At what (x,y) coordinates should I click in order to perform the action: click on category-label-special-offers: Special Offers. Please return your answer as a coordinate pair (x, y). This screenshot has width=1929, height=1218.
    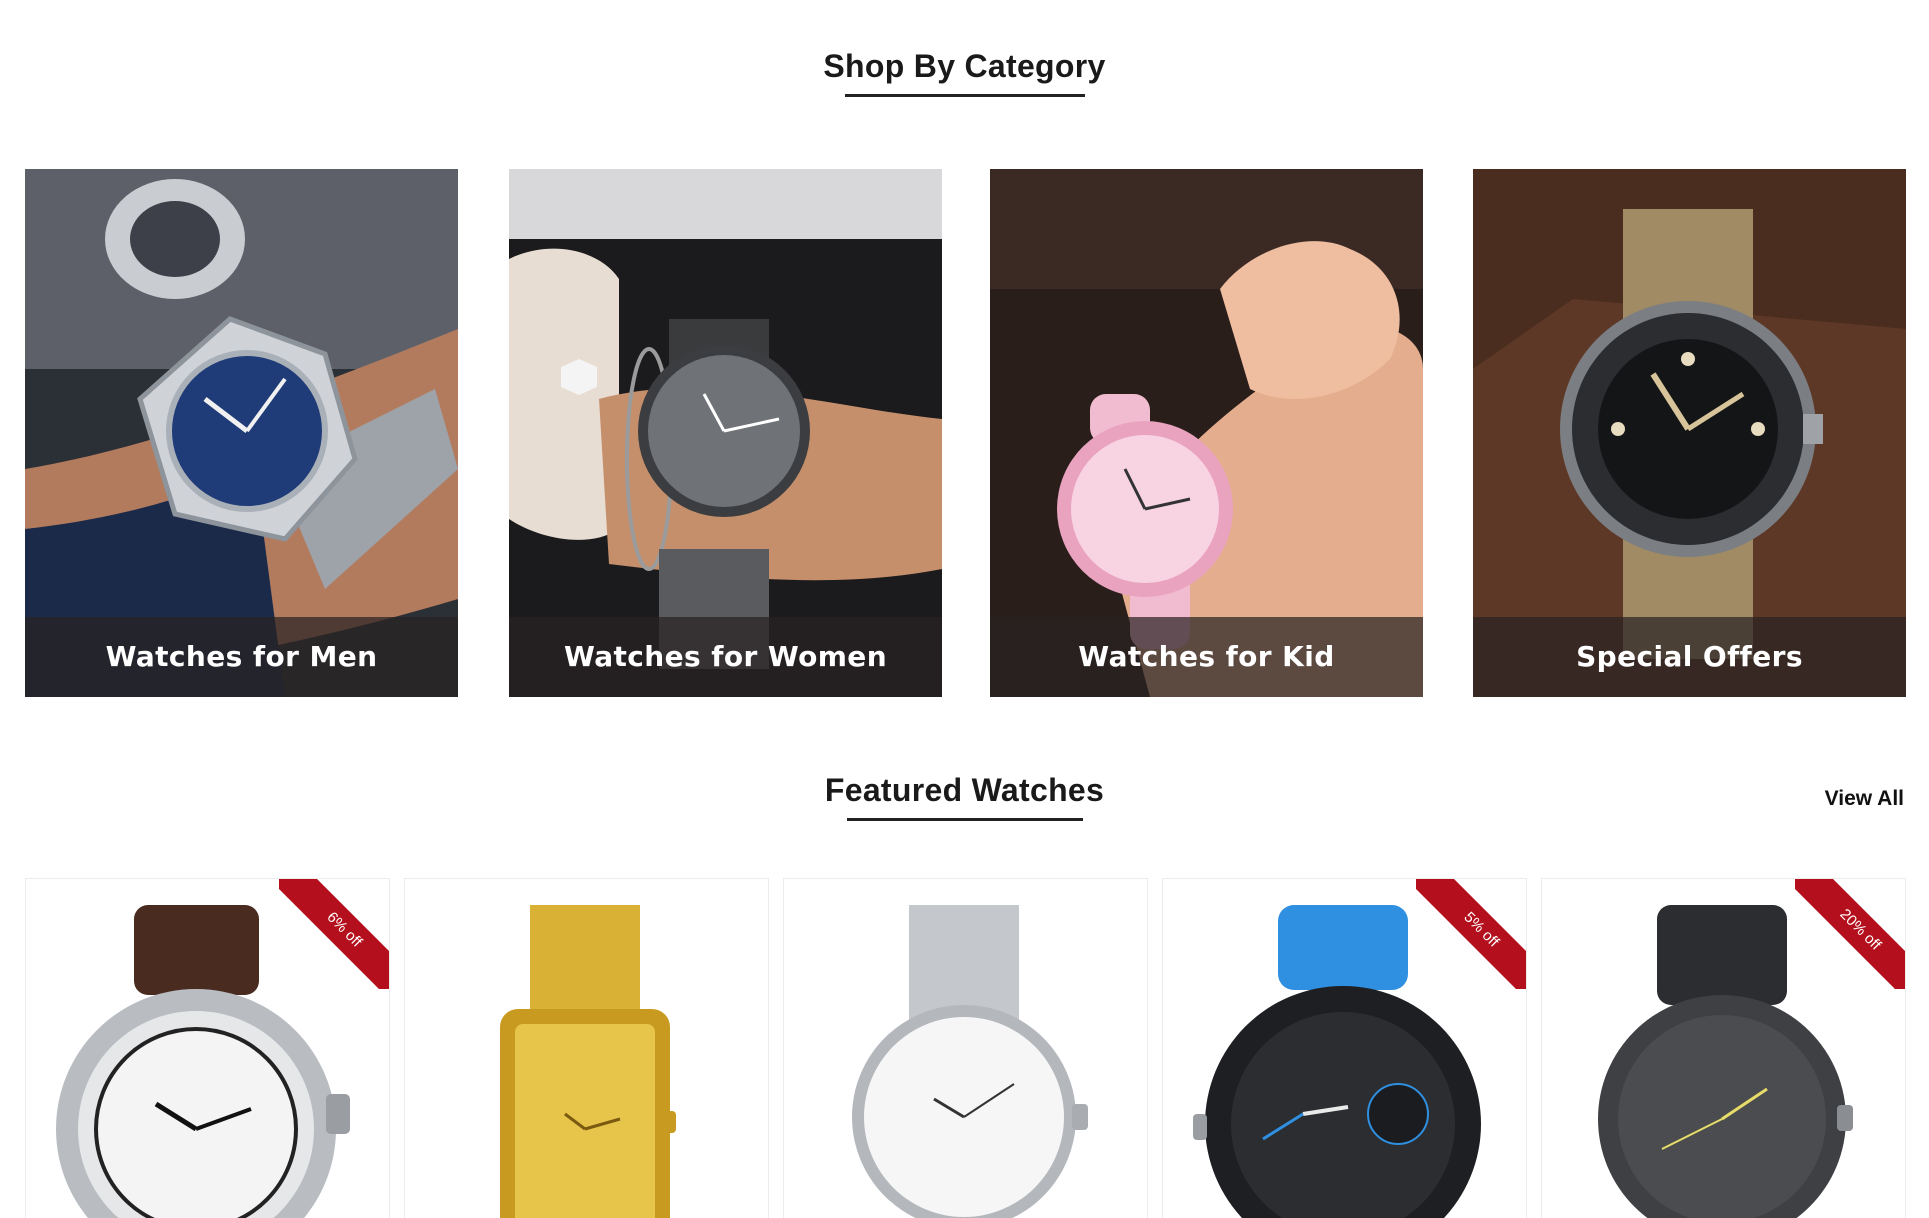
    Looking at the image, I should click on (1689, 656).